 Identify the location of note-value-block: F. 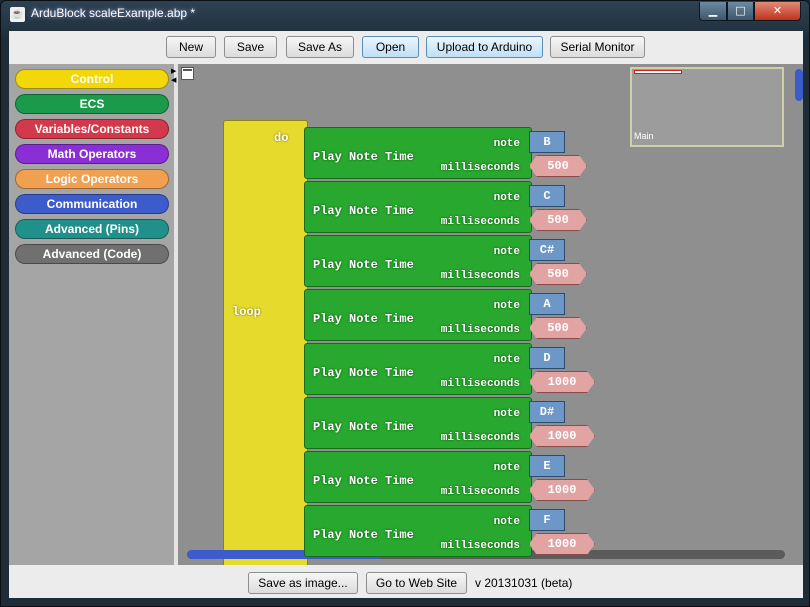
(547, 520).